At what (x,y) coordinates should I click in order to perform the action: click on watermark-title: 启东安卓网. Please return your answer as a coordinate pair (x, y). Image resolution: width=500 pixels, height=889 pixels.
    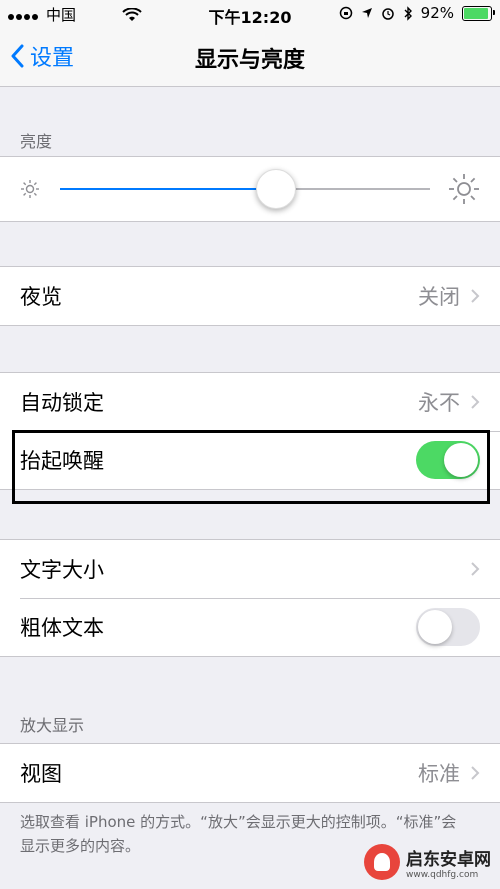
    Looking at the image, I should click on (448, 859).